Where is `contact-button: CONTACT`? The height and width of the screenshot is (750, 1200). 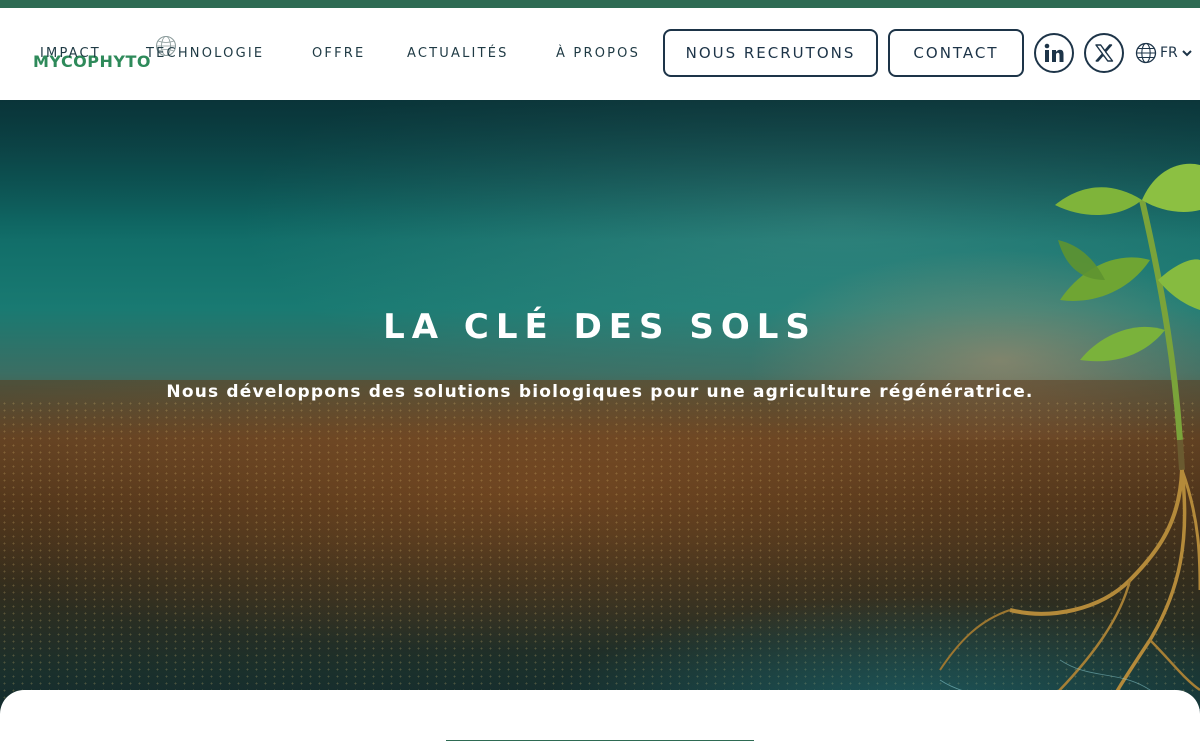
contact-button: CONTACT is located at coordinates (956, 53).